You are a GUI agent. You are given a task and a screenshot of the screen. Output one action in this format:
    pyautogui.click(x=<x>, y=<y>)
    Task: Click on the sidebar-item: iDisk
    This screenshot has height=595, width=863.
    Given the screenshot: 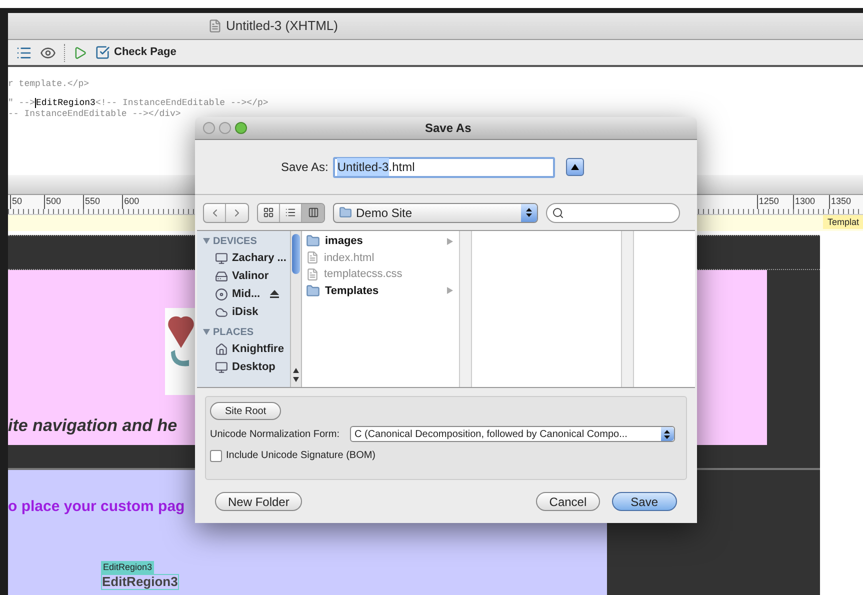 What is the action you would take?
    pyautogui.click(x=243, y=312)
    